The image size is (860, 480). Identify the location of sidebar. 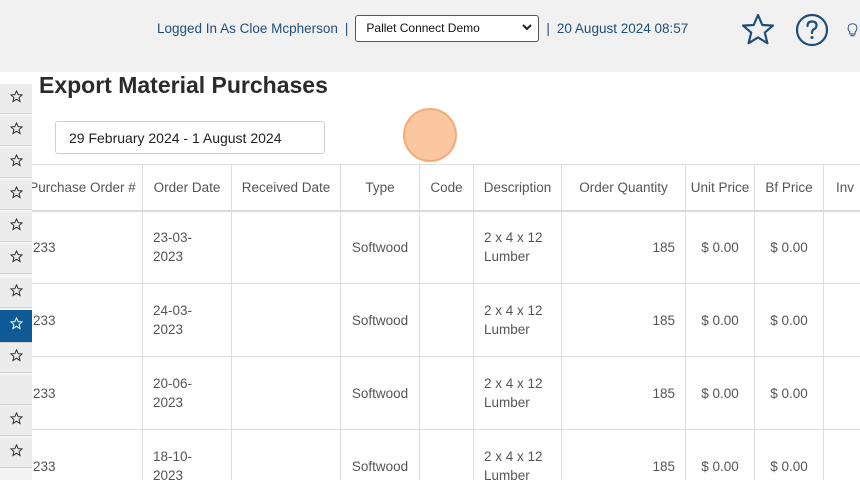
(16, 282).